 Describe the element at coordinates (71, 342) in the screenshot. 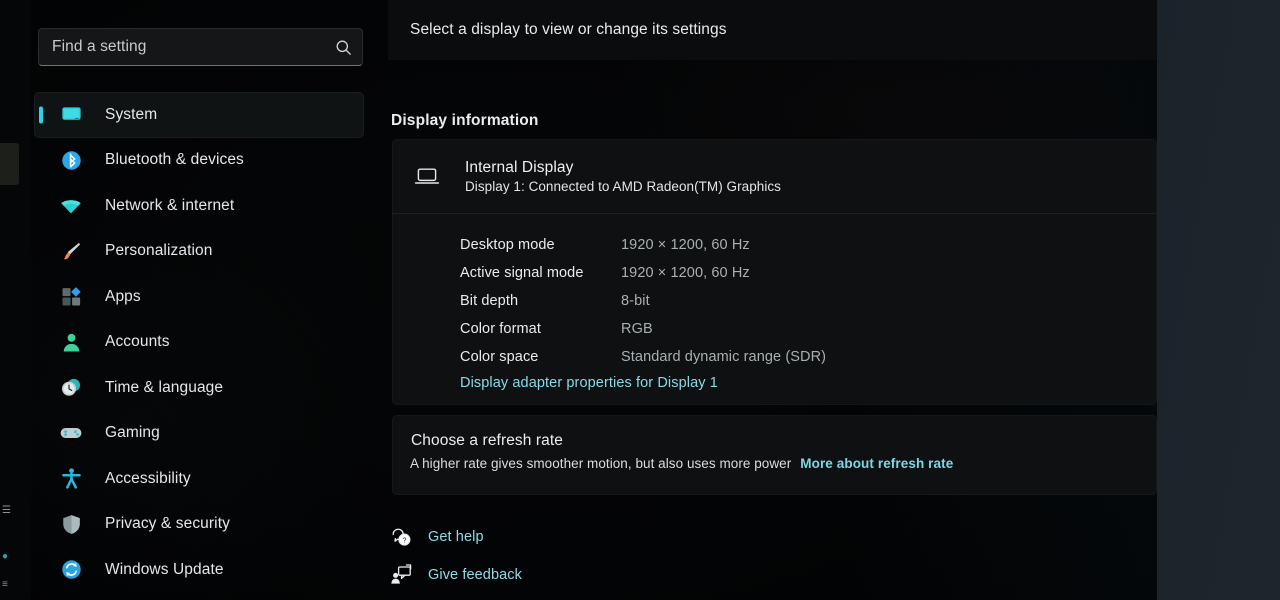

I see `person-icon` at that location.